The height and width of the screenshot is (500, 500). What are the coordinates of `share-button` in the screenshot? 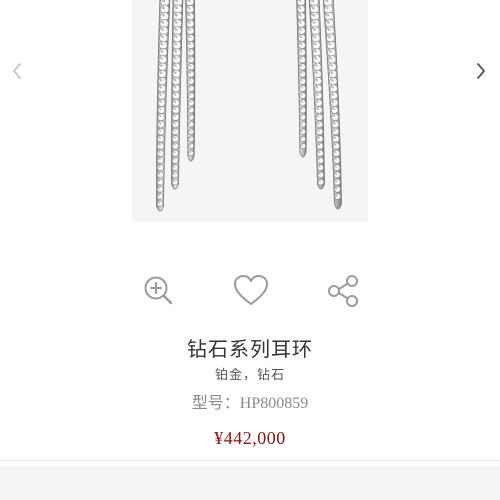 It's located at (343, 291).